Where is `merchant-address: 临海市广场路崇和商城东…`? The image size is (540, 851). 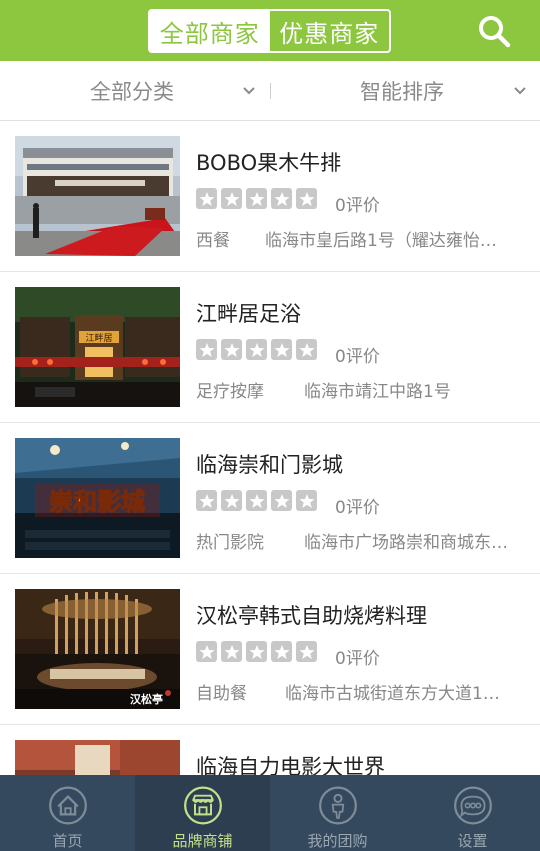 merchant-address: 临海市广场路崇和商城东… is located at coordinates (406, 543).